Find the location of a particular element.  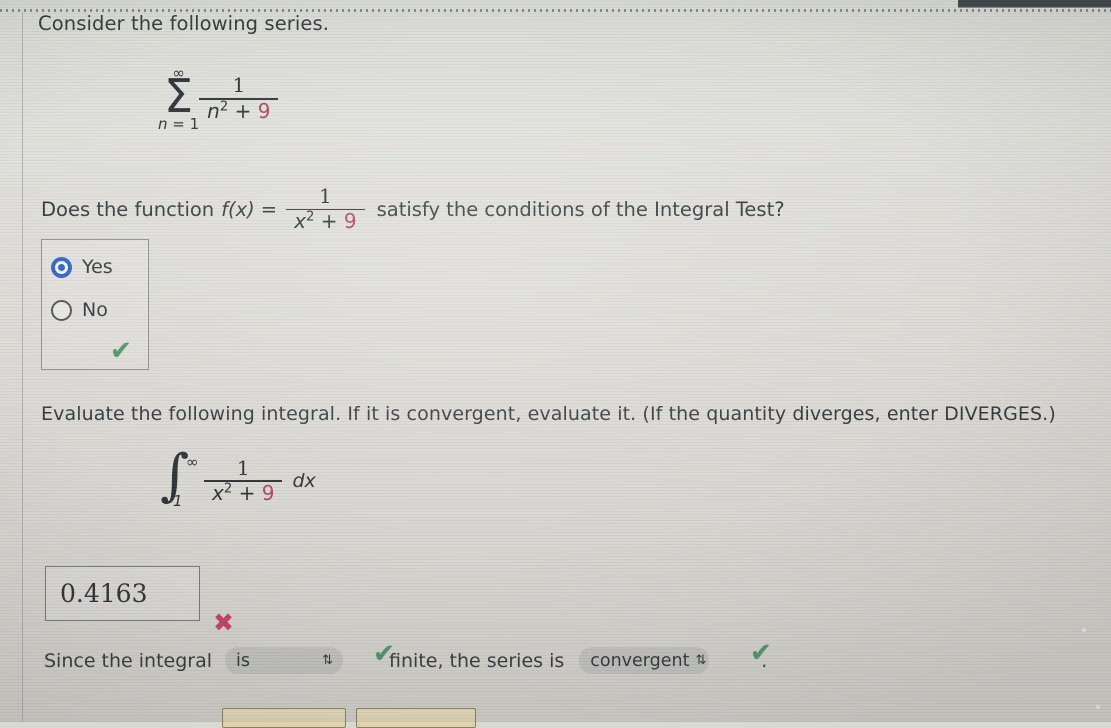

series-term-fraction: 1 n2 + 9 is located at coordinates (239, 98).